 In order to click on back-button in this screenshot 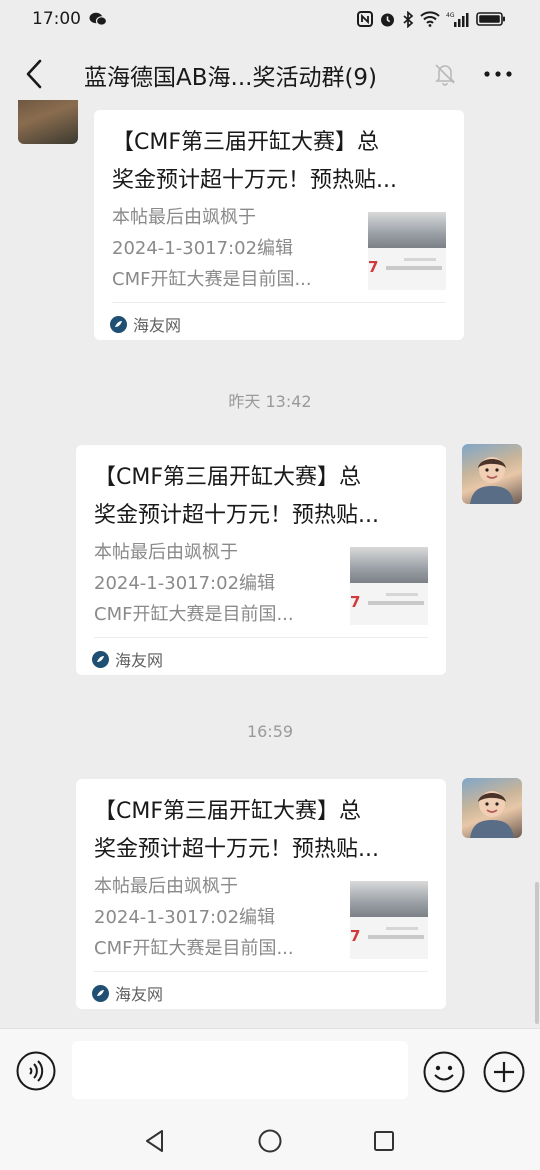, I will do `click(34, 74)`.